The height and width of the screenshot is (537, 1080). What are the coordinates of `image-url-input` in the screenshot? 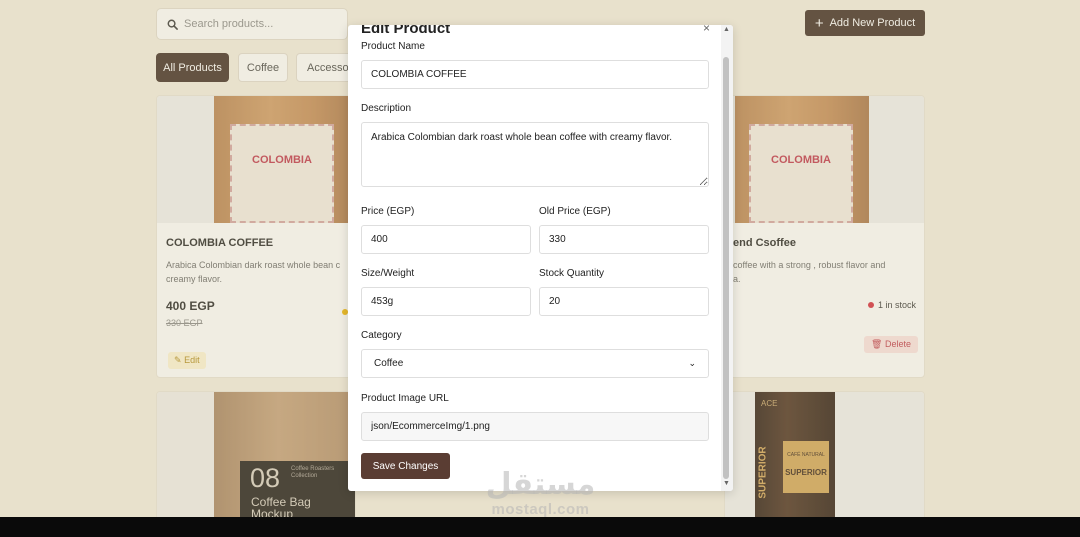 It's located at (535, 426).